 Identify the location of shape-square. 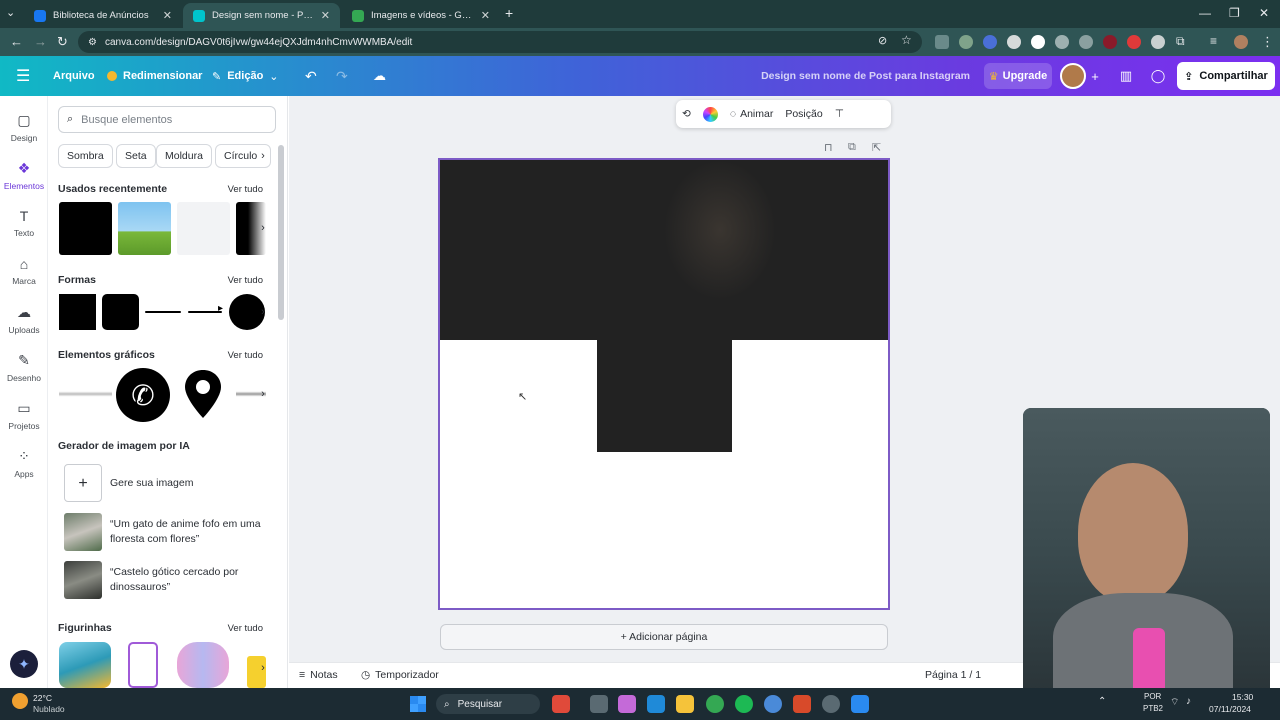
(77, 312).